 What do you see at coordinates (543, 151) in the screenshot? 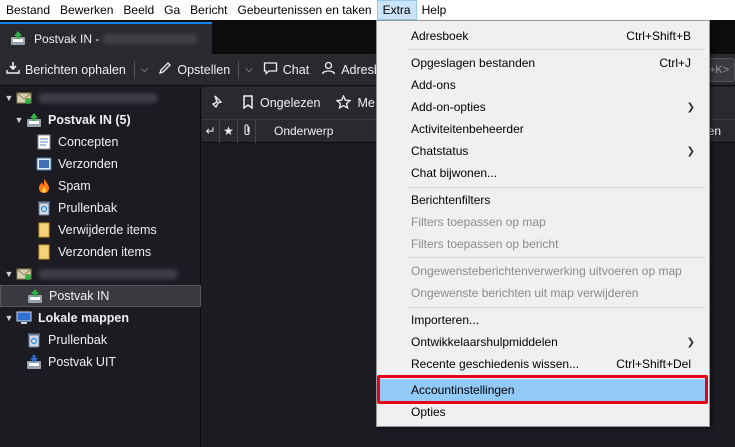
I see `menu-item-chat-status: Chatstatus ❯` at bounding box center [543, 151].